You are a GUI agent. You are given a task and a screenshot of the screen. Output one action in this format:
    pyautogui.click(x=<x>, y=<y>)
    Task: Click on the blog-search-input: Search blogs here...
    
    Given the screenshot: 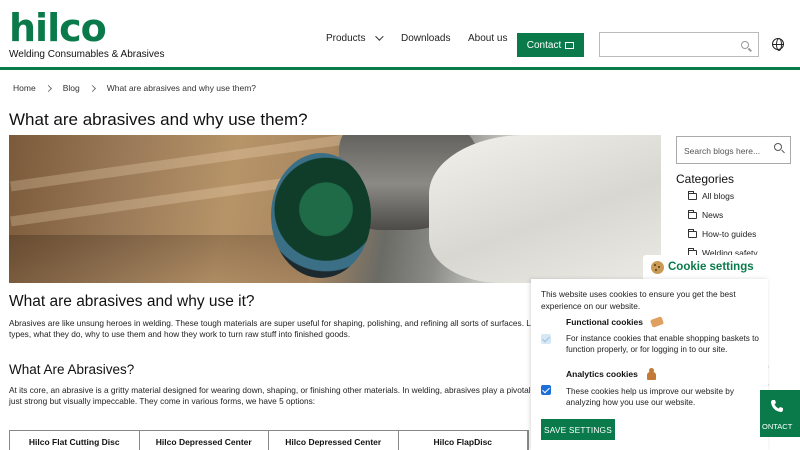 What is the action you would take?
    pyautogui.click(x=733, y=150)
    